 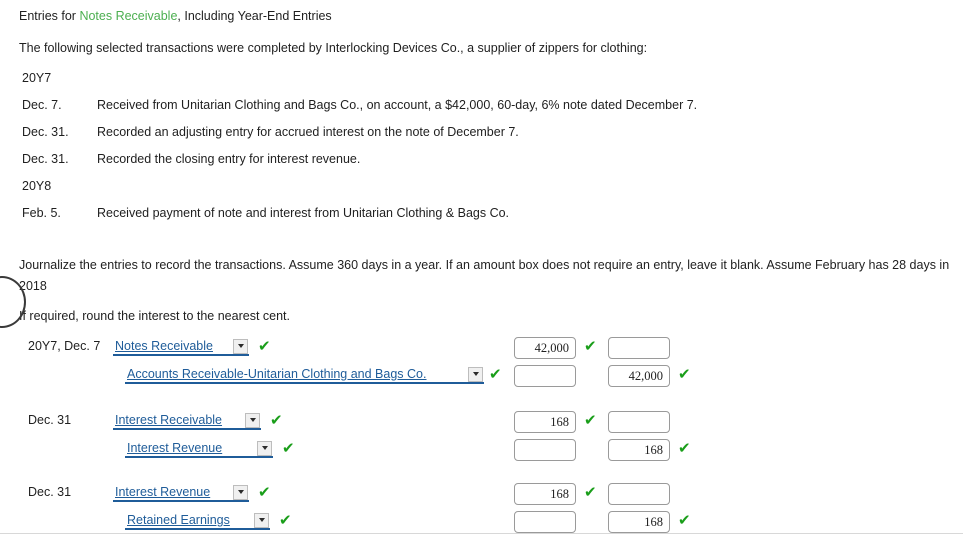 I want to click on debit-check-2-0: ✔, so click(x=590, y=492).